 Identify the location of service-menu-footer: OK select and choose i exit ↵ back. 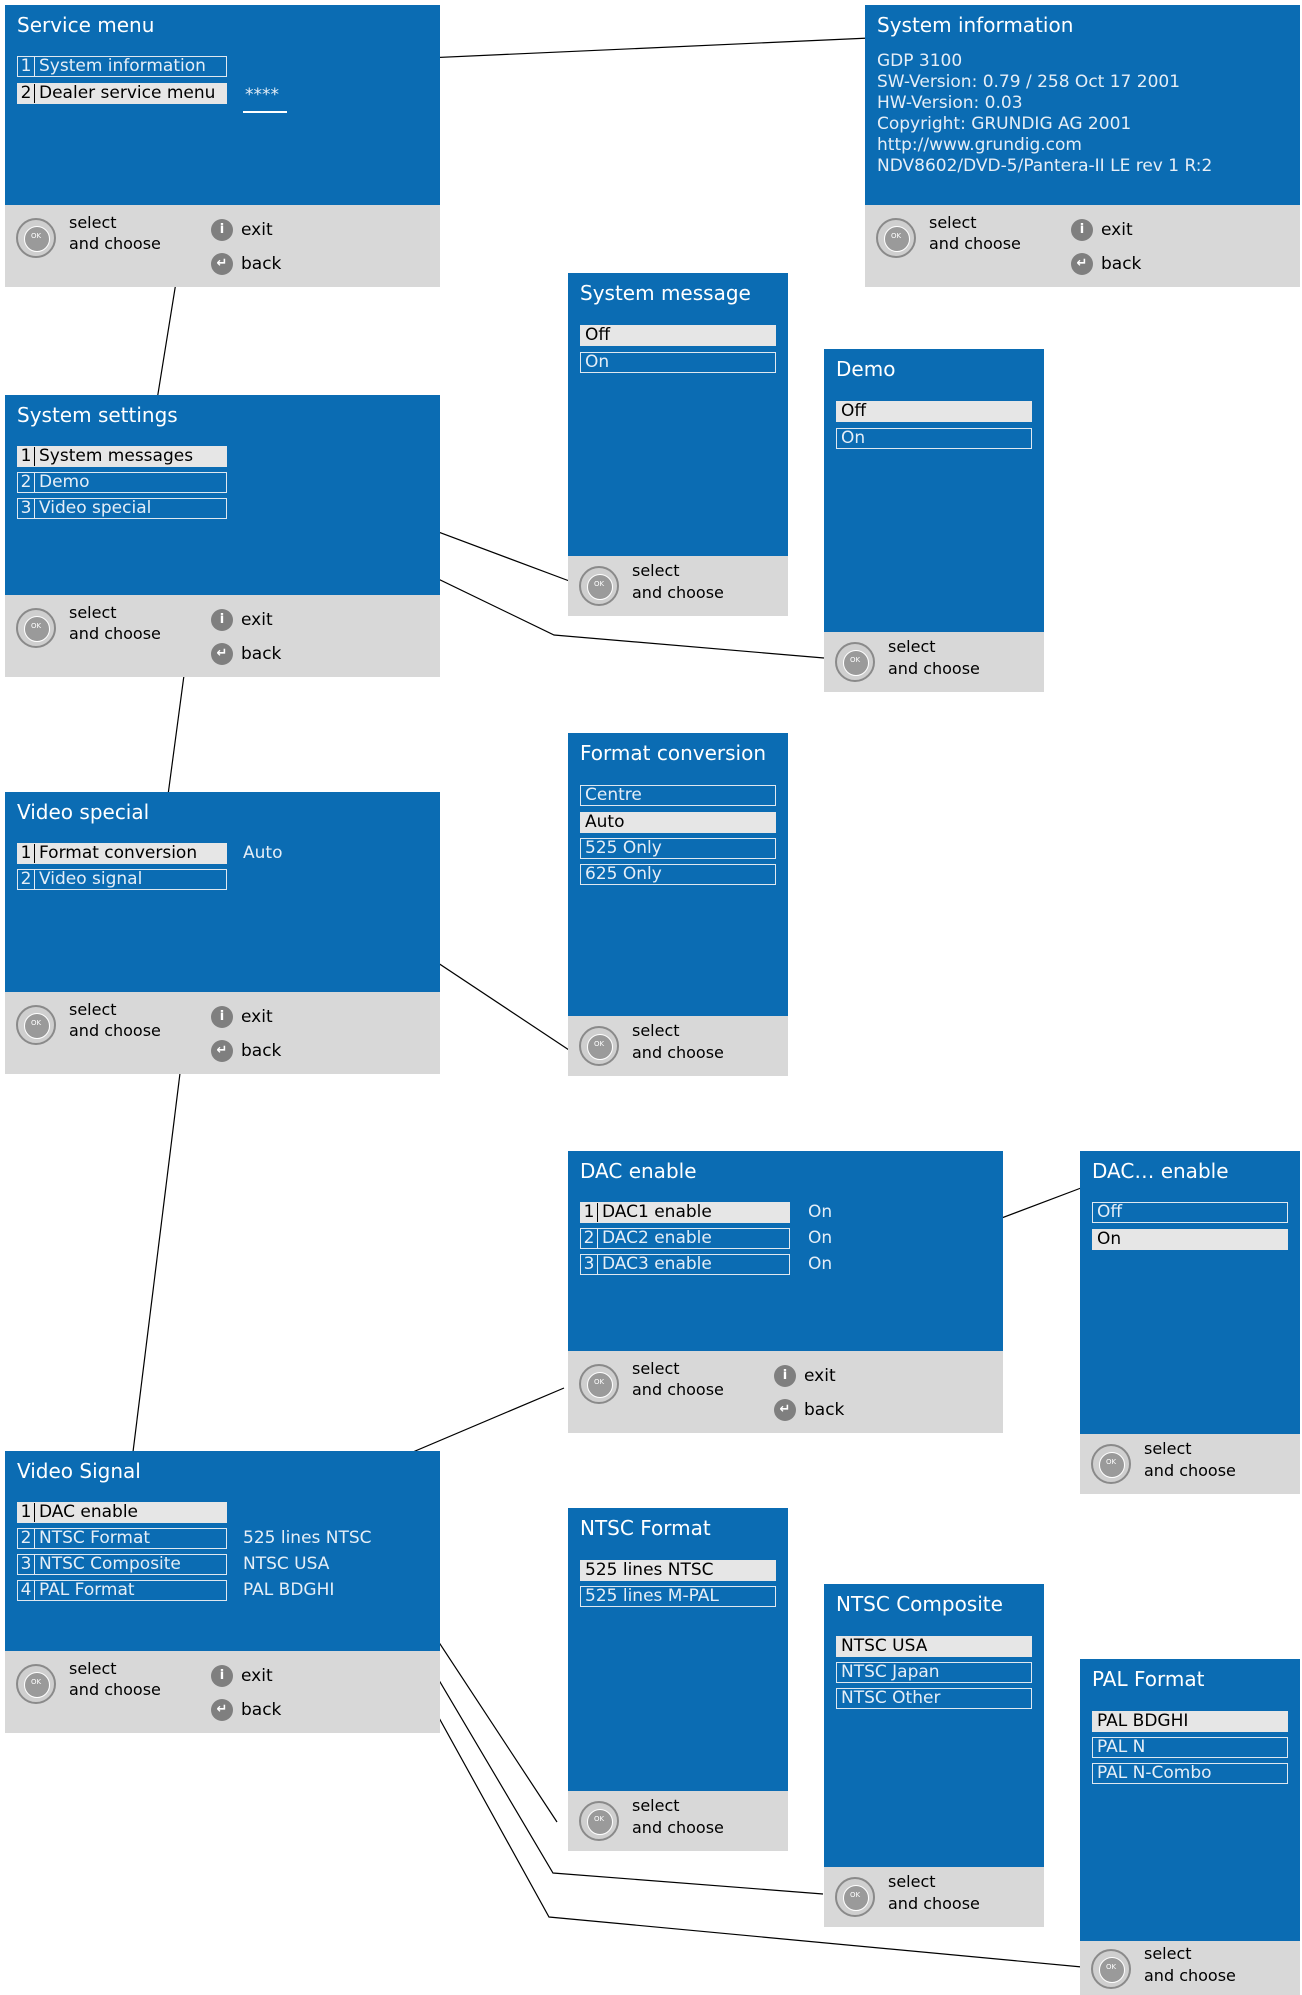
(222, 246).